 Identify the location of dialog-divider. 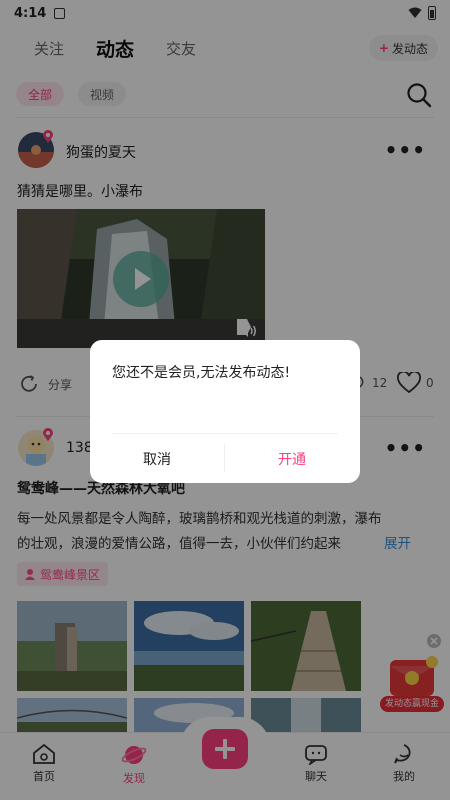
(225, 433).